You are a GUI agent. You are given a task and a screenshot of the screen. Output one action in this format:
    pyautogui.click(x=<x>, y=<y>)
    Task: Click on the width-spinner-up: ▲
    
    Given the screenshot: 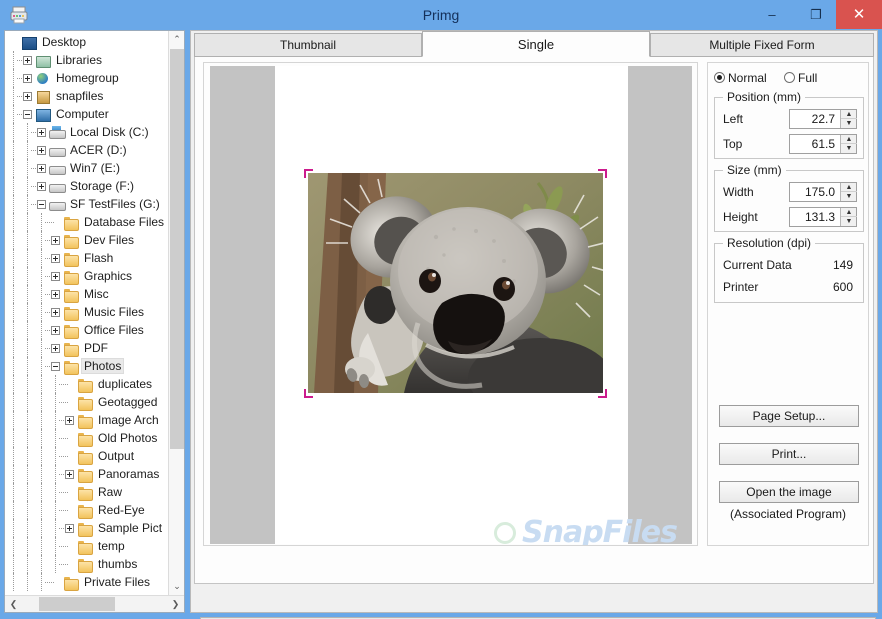 What is the action you would take?
    pyautogui.click(x=849, y=187)
    